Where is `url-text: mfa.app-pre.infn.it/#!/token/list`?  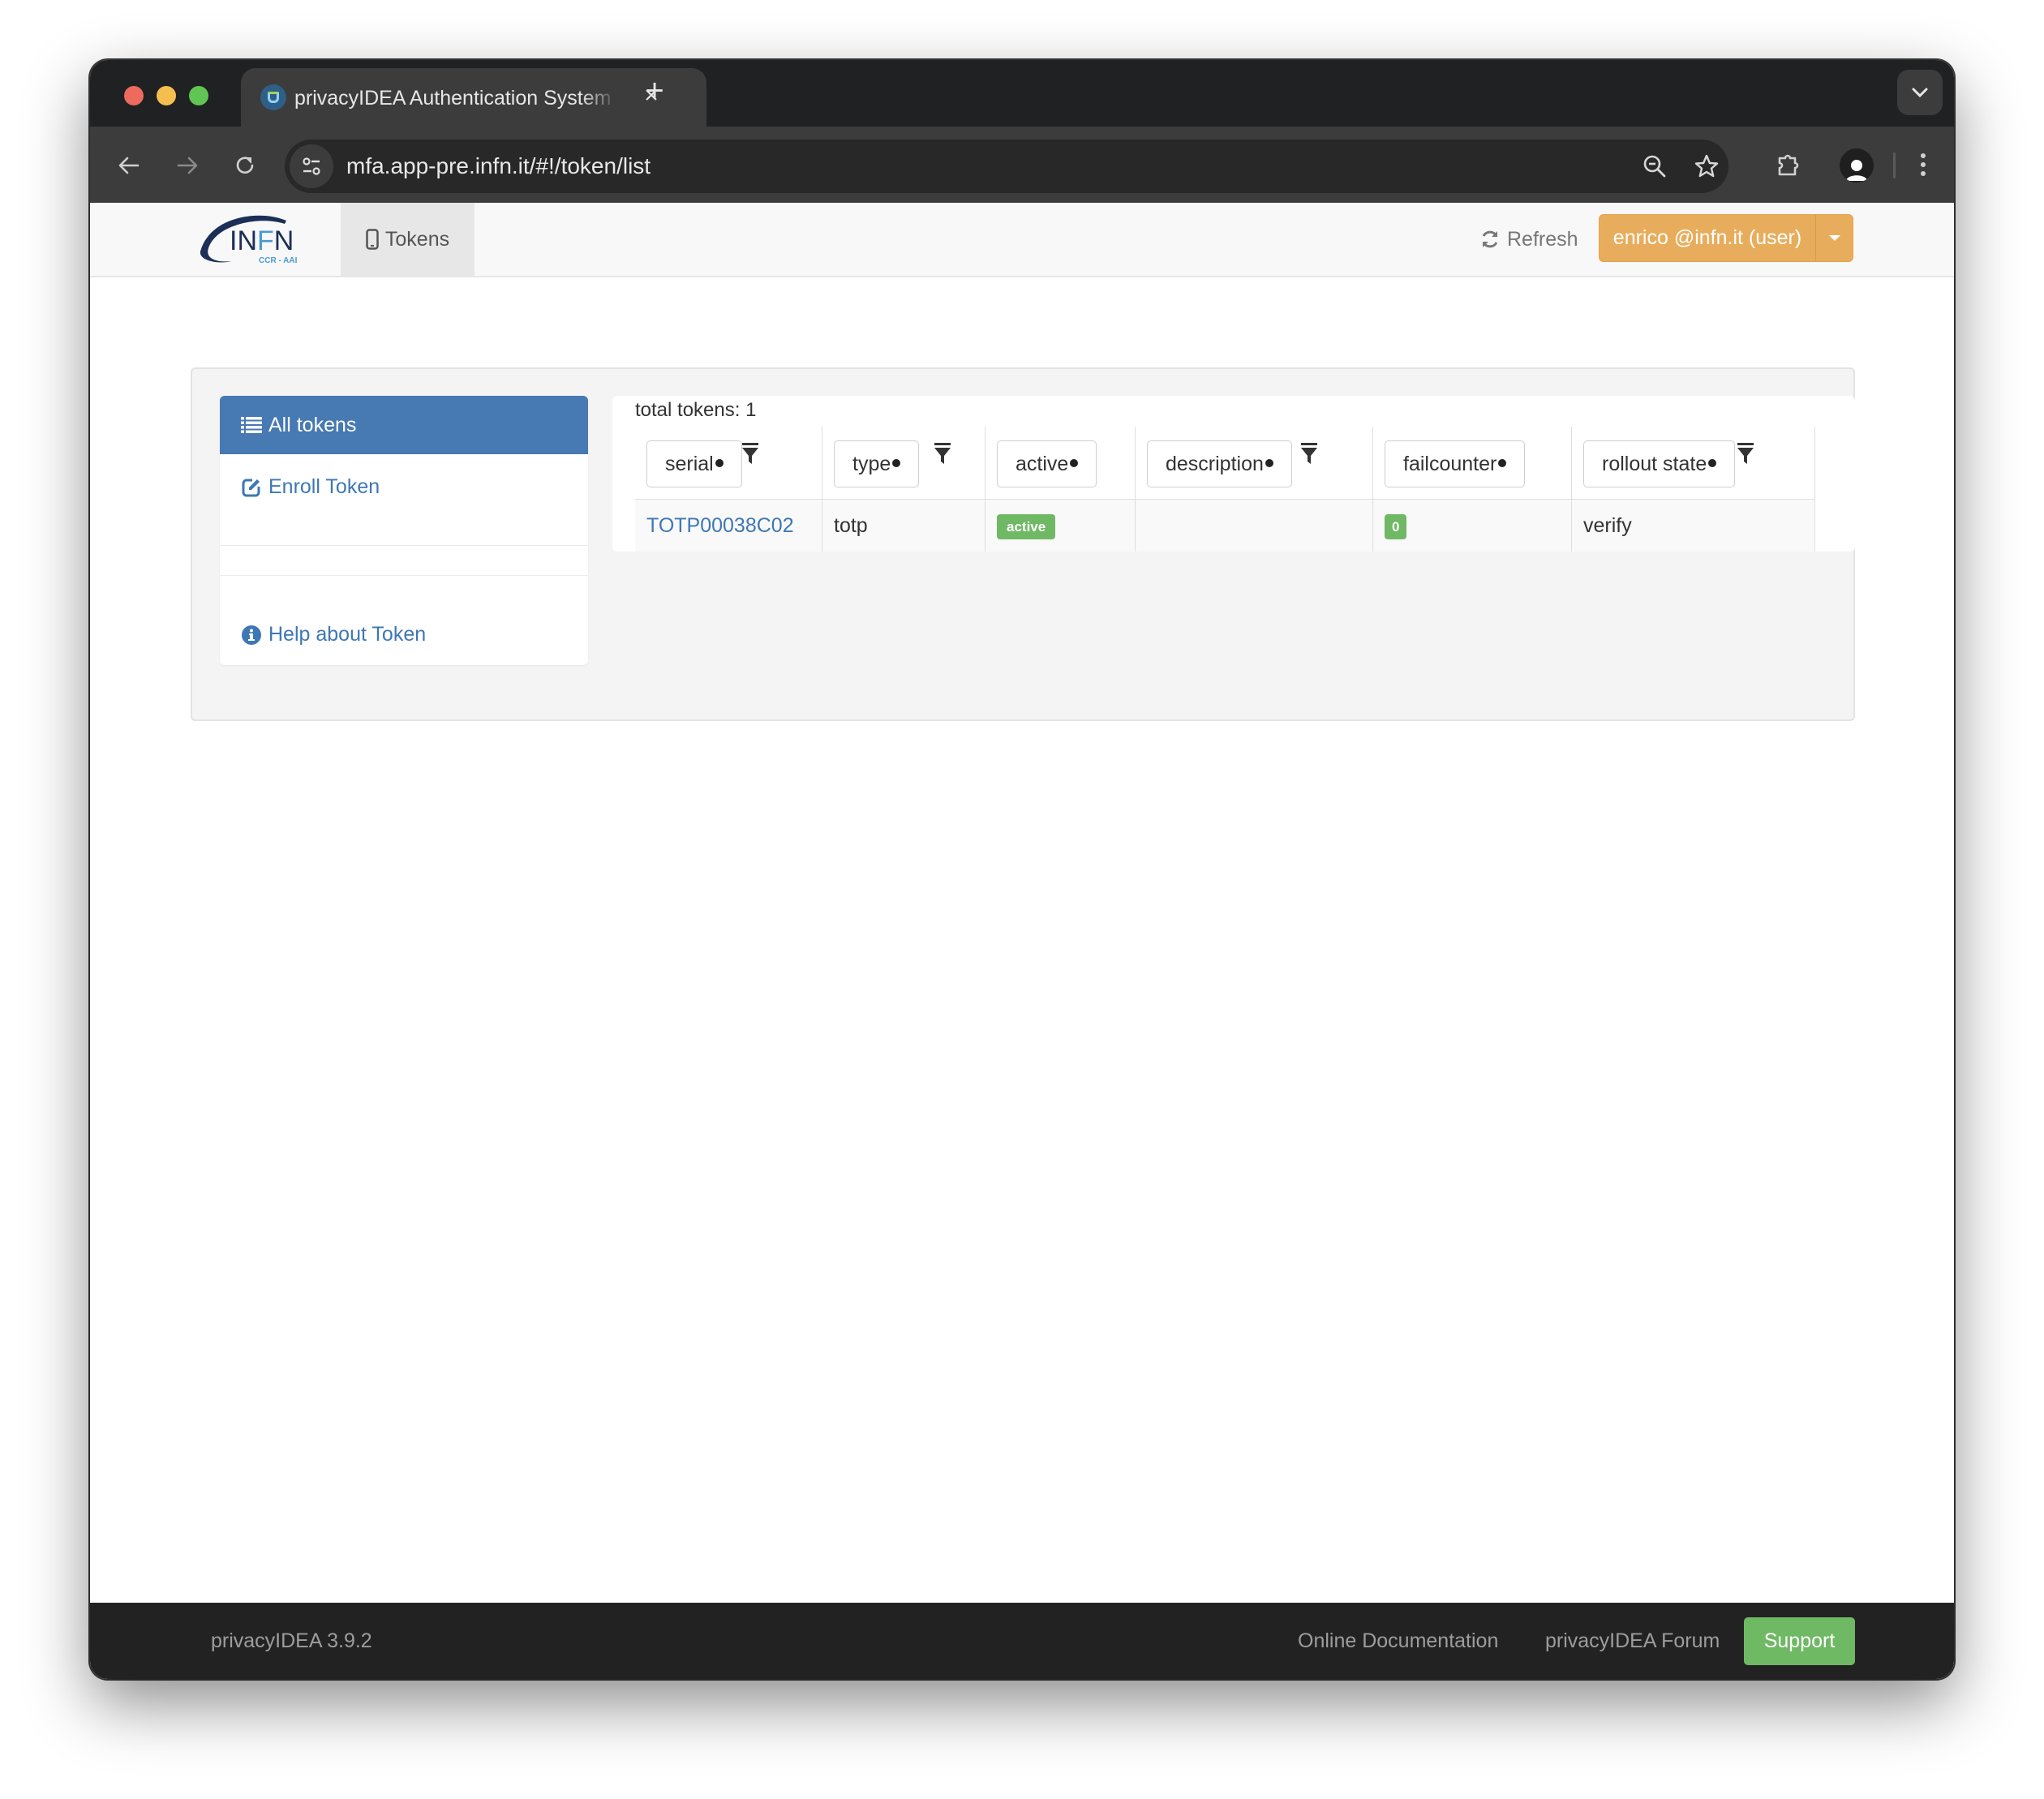 url-text: mfa.app-pre.infn.it/#!/token/list is located at coordinates (499, 166).